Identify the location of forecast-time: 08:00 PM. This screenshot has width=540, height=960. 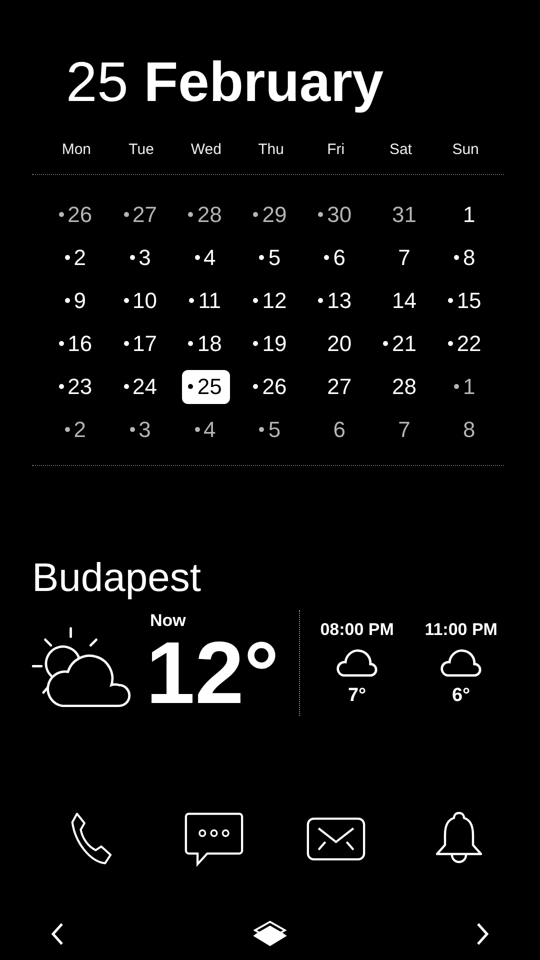
(357, 630).